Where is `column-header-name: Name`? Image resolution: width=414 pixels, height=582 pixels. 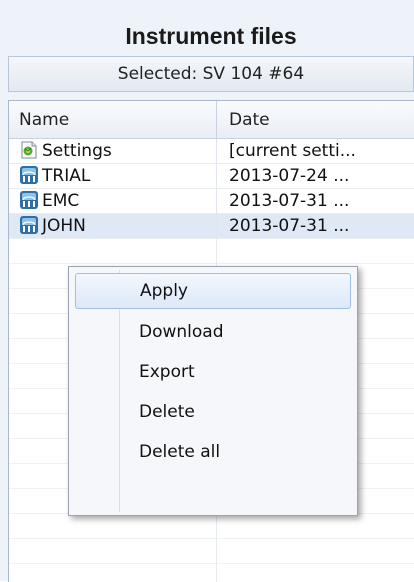 column-header-name: Name is located at coordinates (113, 120).